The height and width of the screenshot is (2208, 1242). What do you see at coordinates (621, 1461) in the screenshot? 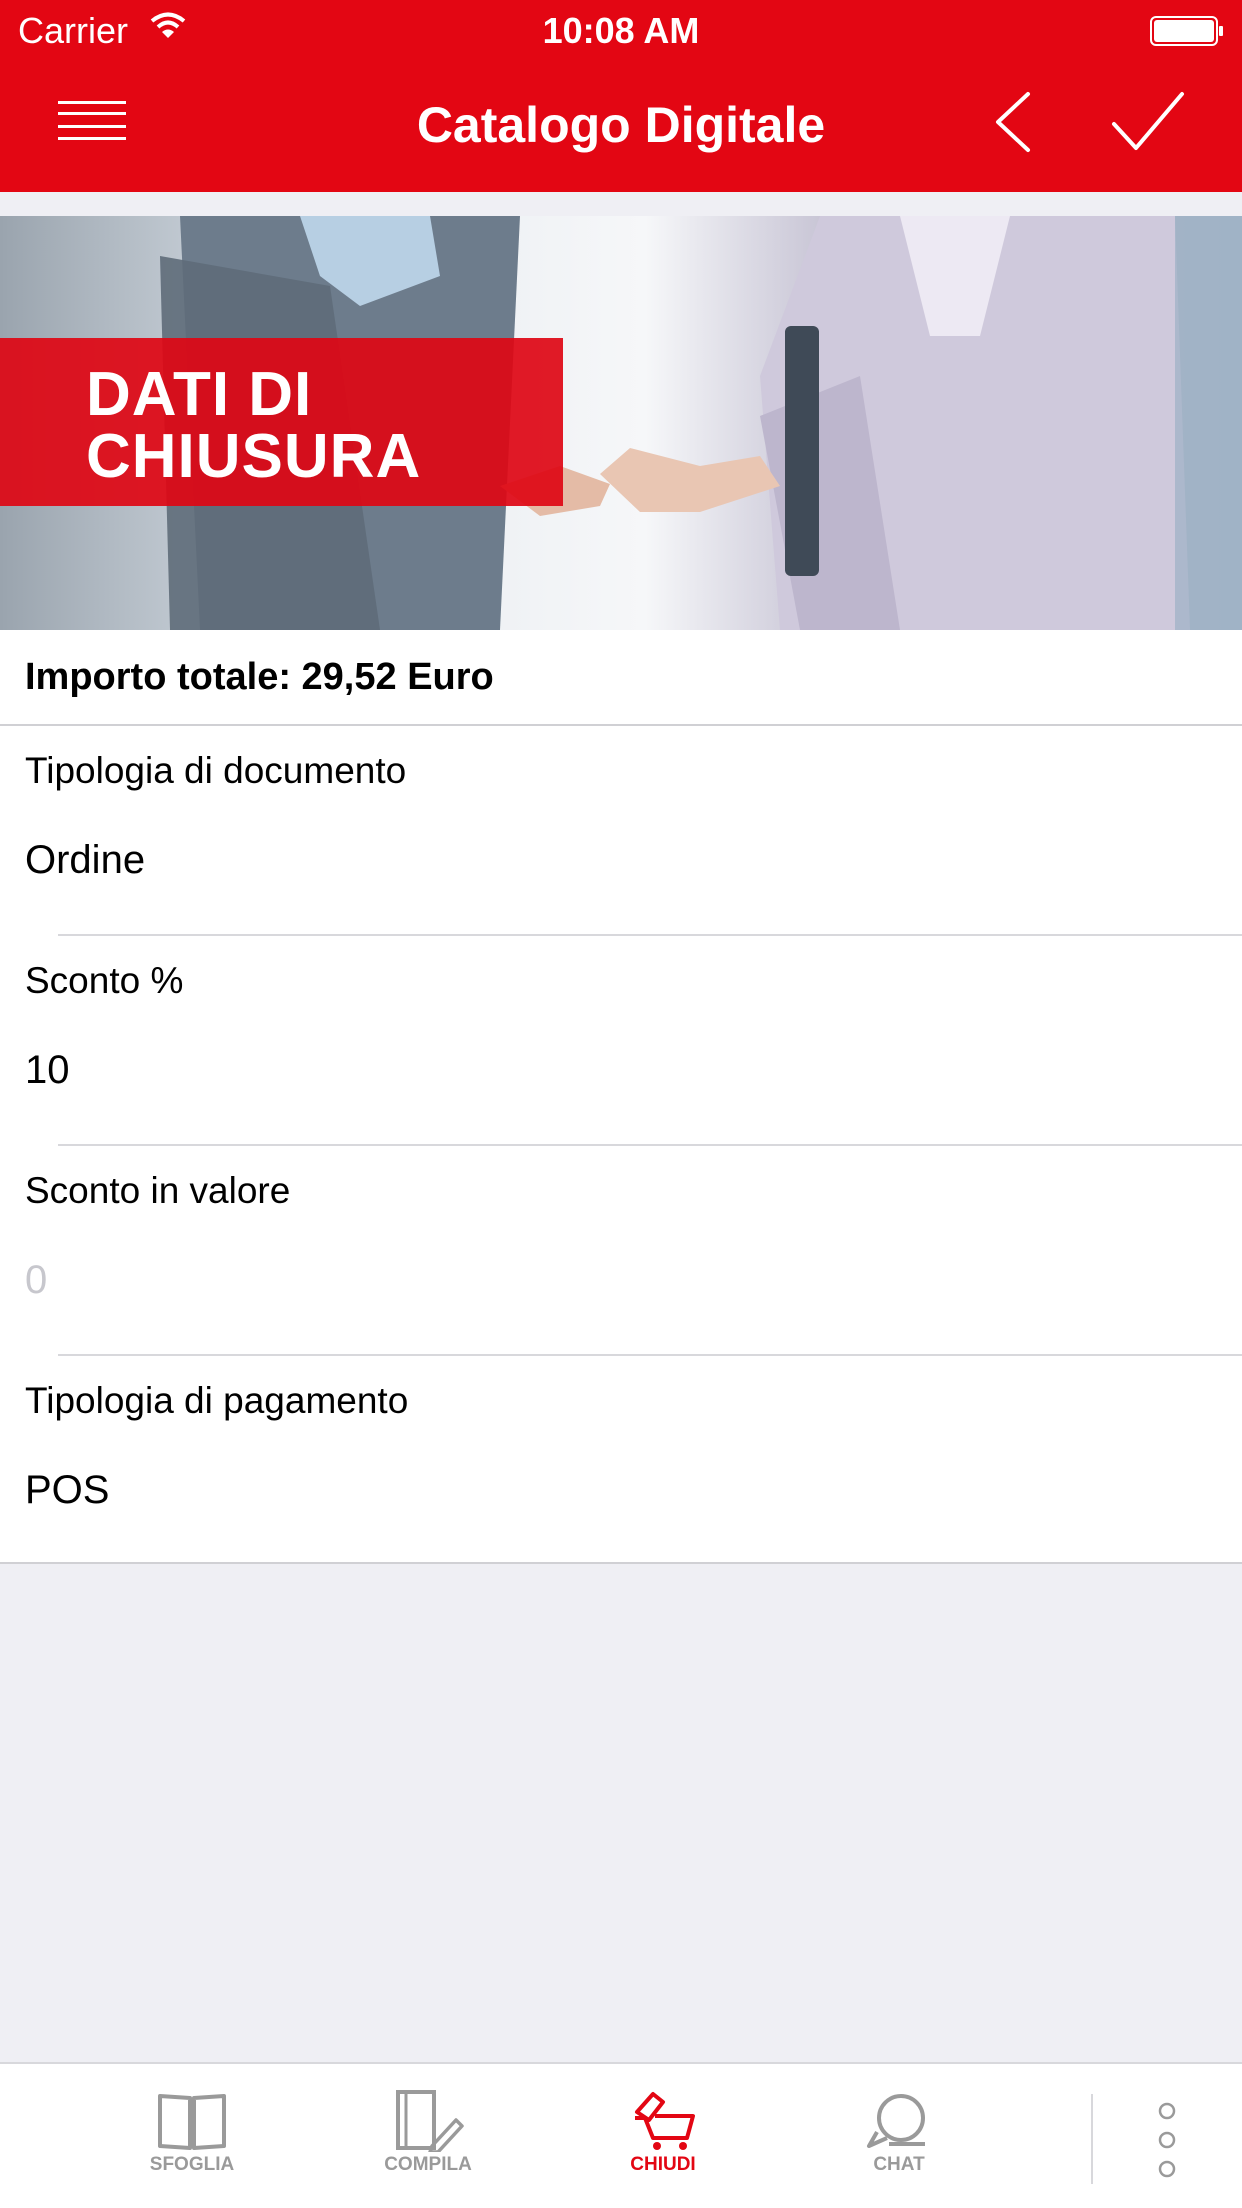
I see `payment-type-field: Tipologia di pagamento POS` at bounding box center [621, 1461].